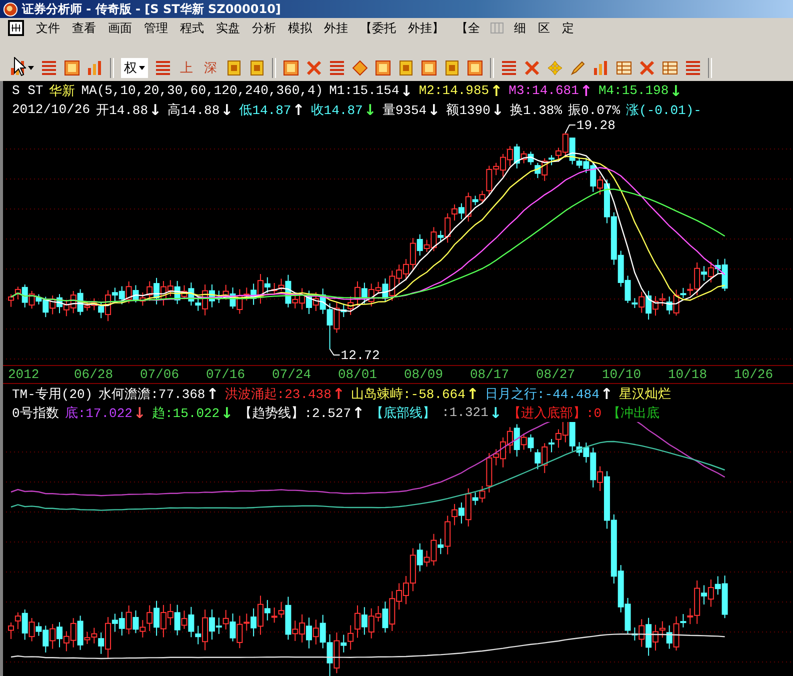  I want to click on menu-item: 外挂, so click(336, 28).